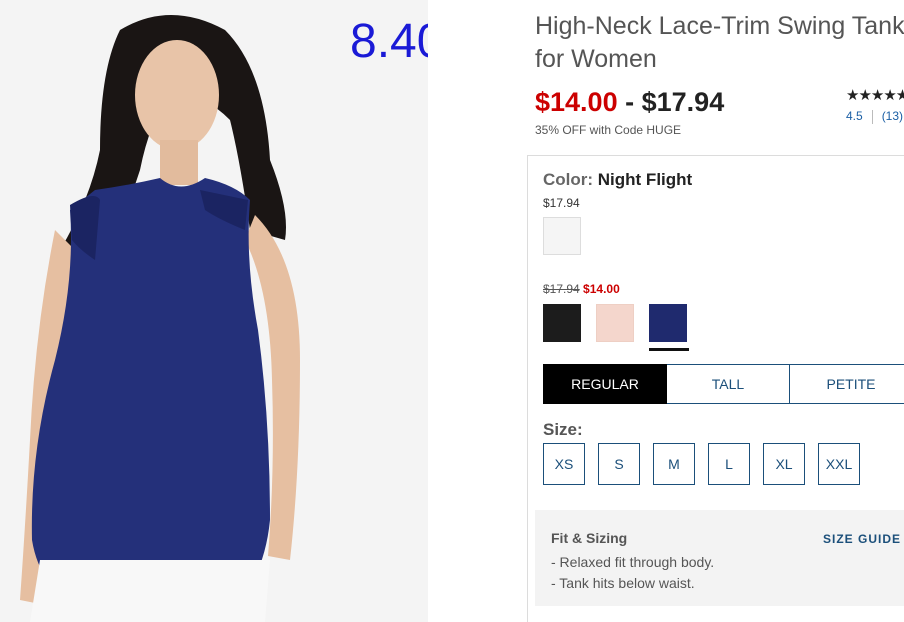 This screenshot has height=622, width=904. I want to click on swatch-night-flight, so click(668, 323).